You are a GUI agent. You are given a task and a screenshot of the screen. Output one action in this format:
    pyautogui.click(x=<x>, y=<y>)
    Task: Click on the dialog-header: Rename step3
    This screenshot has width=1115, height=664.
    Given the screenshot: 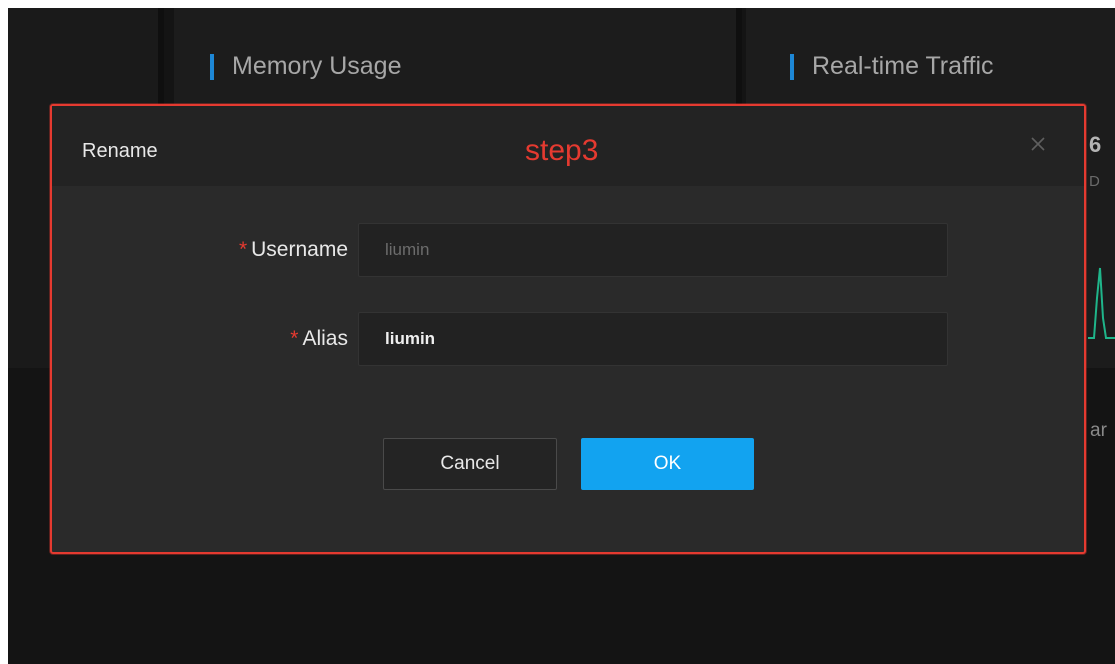 What is the action you would take?
    pyautogui.click(x=568, y=146)
    